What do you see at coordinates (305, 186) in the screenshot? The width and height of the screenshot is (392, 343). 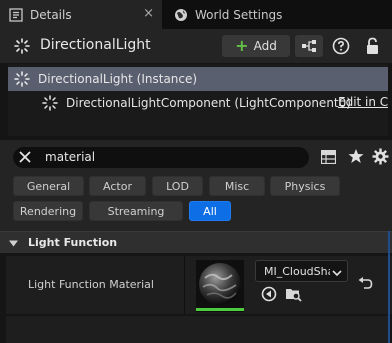 I see `filter-physics: Physics` at bounding box center [305, 186].